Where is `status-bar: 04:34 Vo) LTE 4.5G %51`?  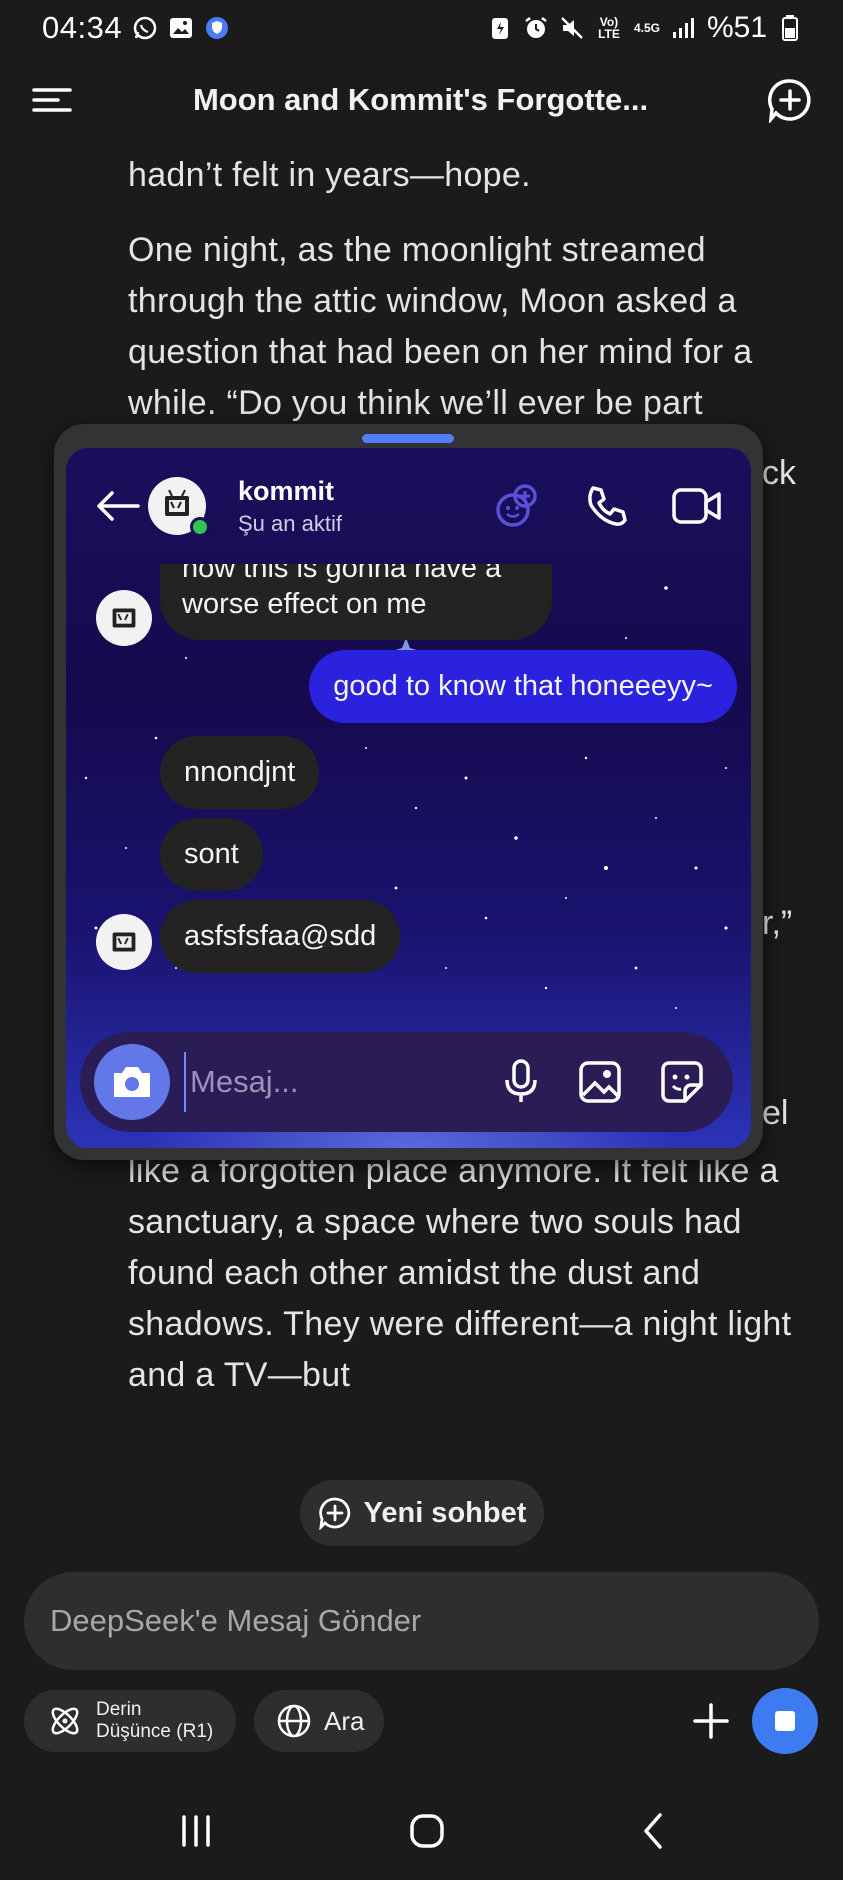
status-bar: 04:34 Vo) LTE 4.5G %51 is located at coordinates (421, 28).